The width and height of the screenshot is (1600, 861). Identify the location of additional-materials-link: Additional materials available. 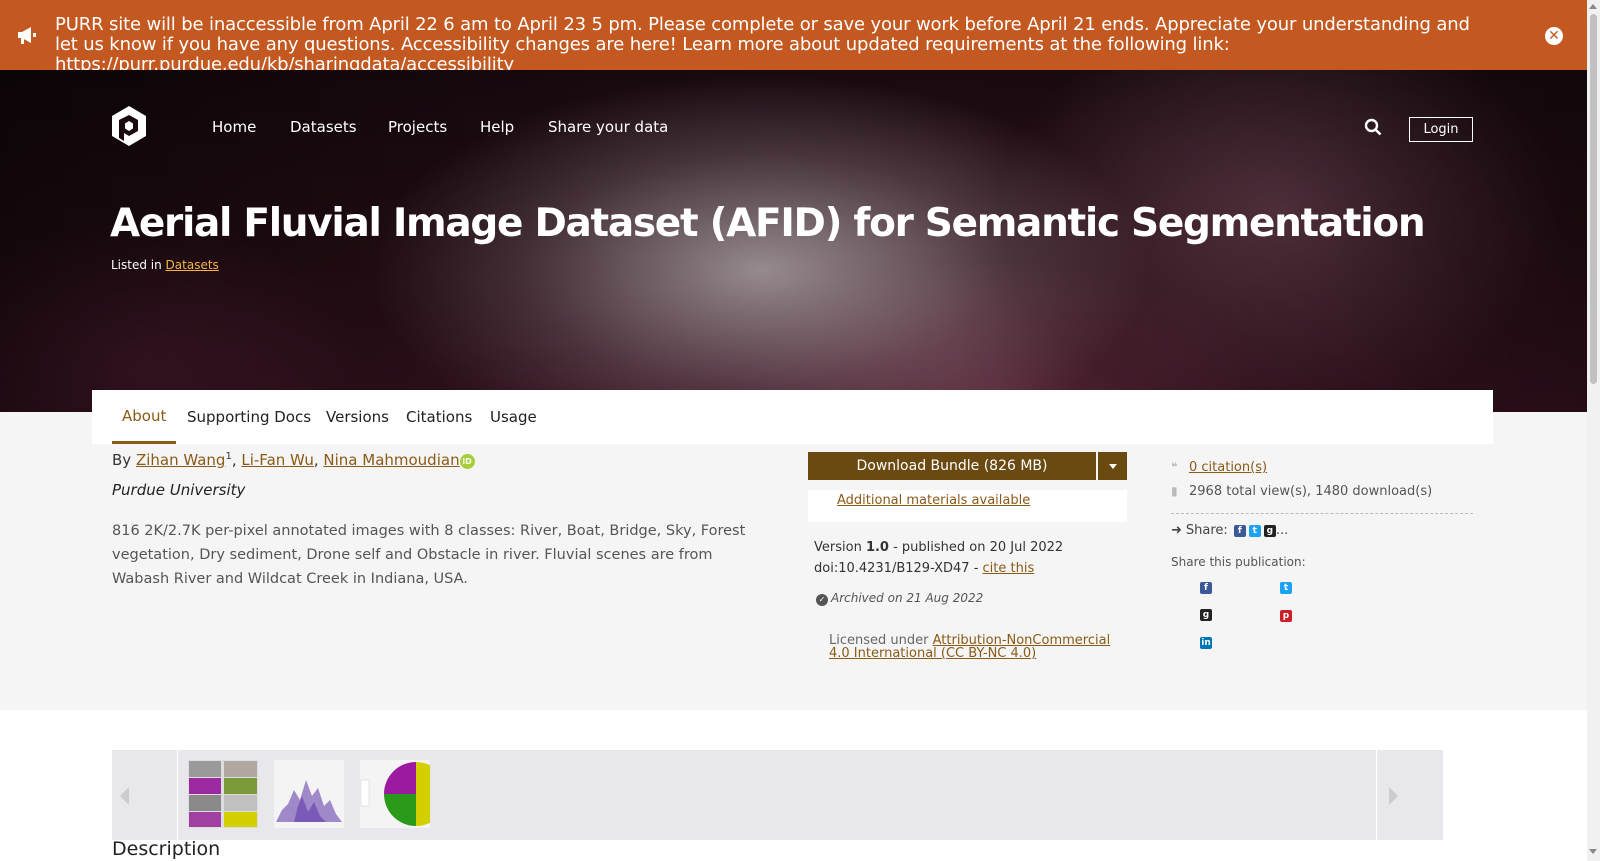
(933, 500).